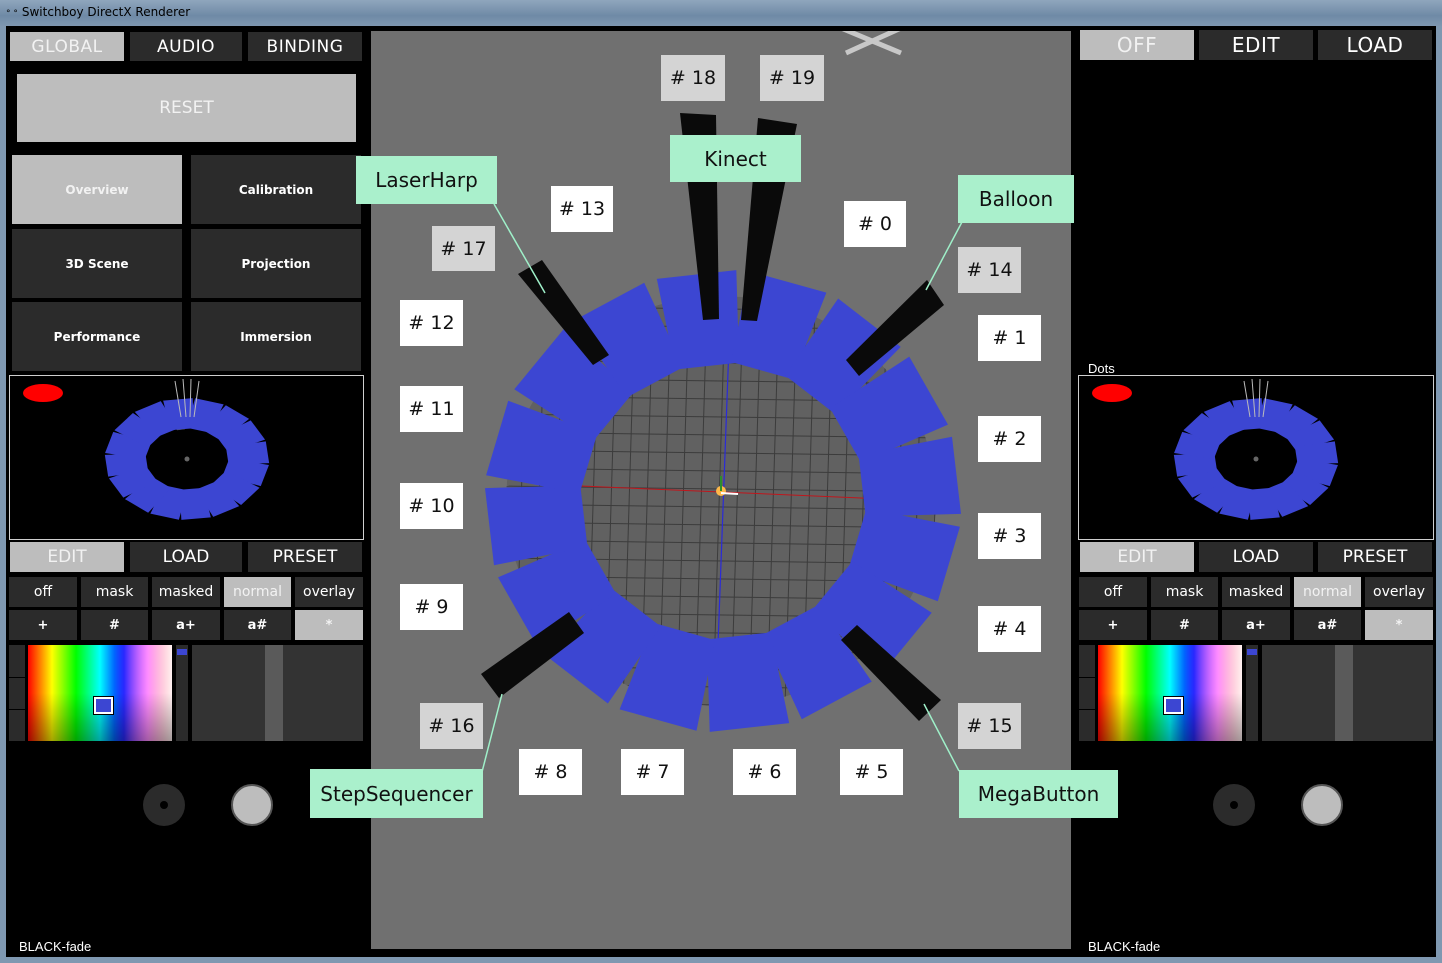  What do you see at coordinates (1256, 625) in the screenshot?
I see `blend-a-plus-right: a+` at bounding box center [1256, 625].